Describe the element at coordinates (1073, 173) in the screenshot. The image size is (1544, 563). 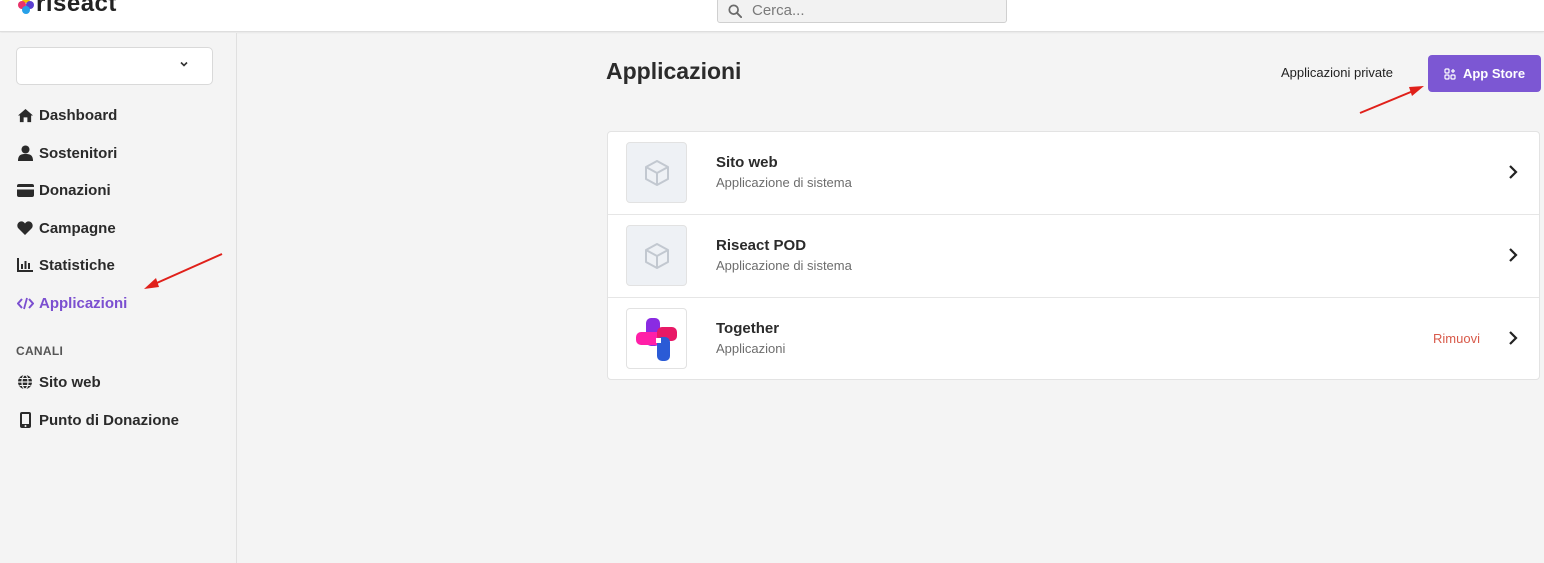
I see `app-row-sito-web: Sito web Applicazione di sistema` at that location.